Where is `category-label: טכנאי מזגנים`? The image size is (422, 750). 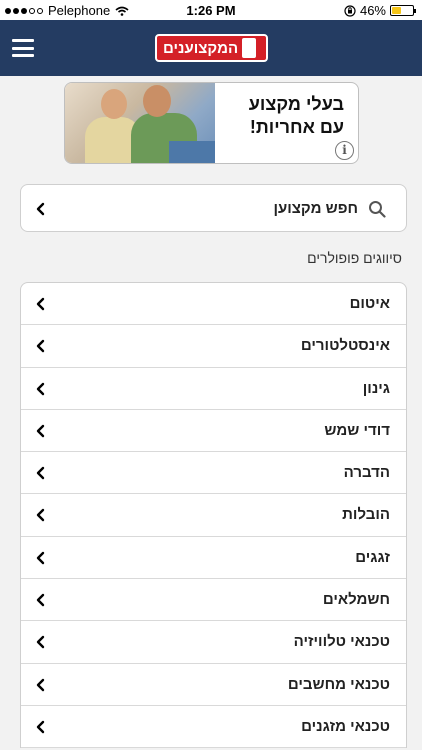
category-label: טכנאי מזגנים is located at coordinates (345, 726).